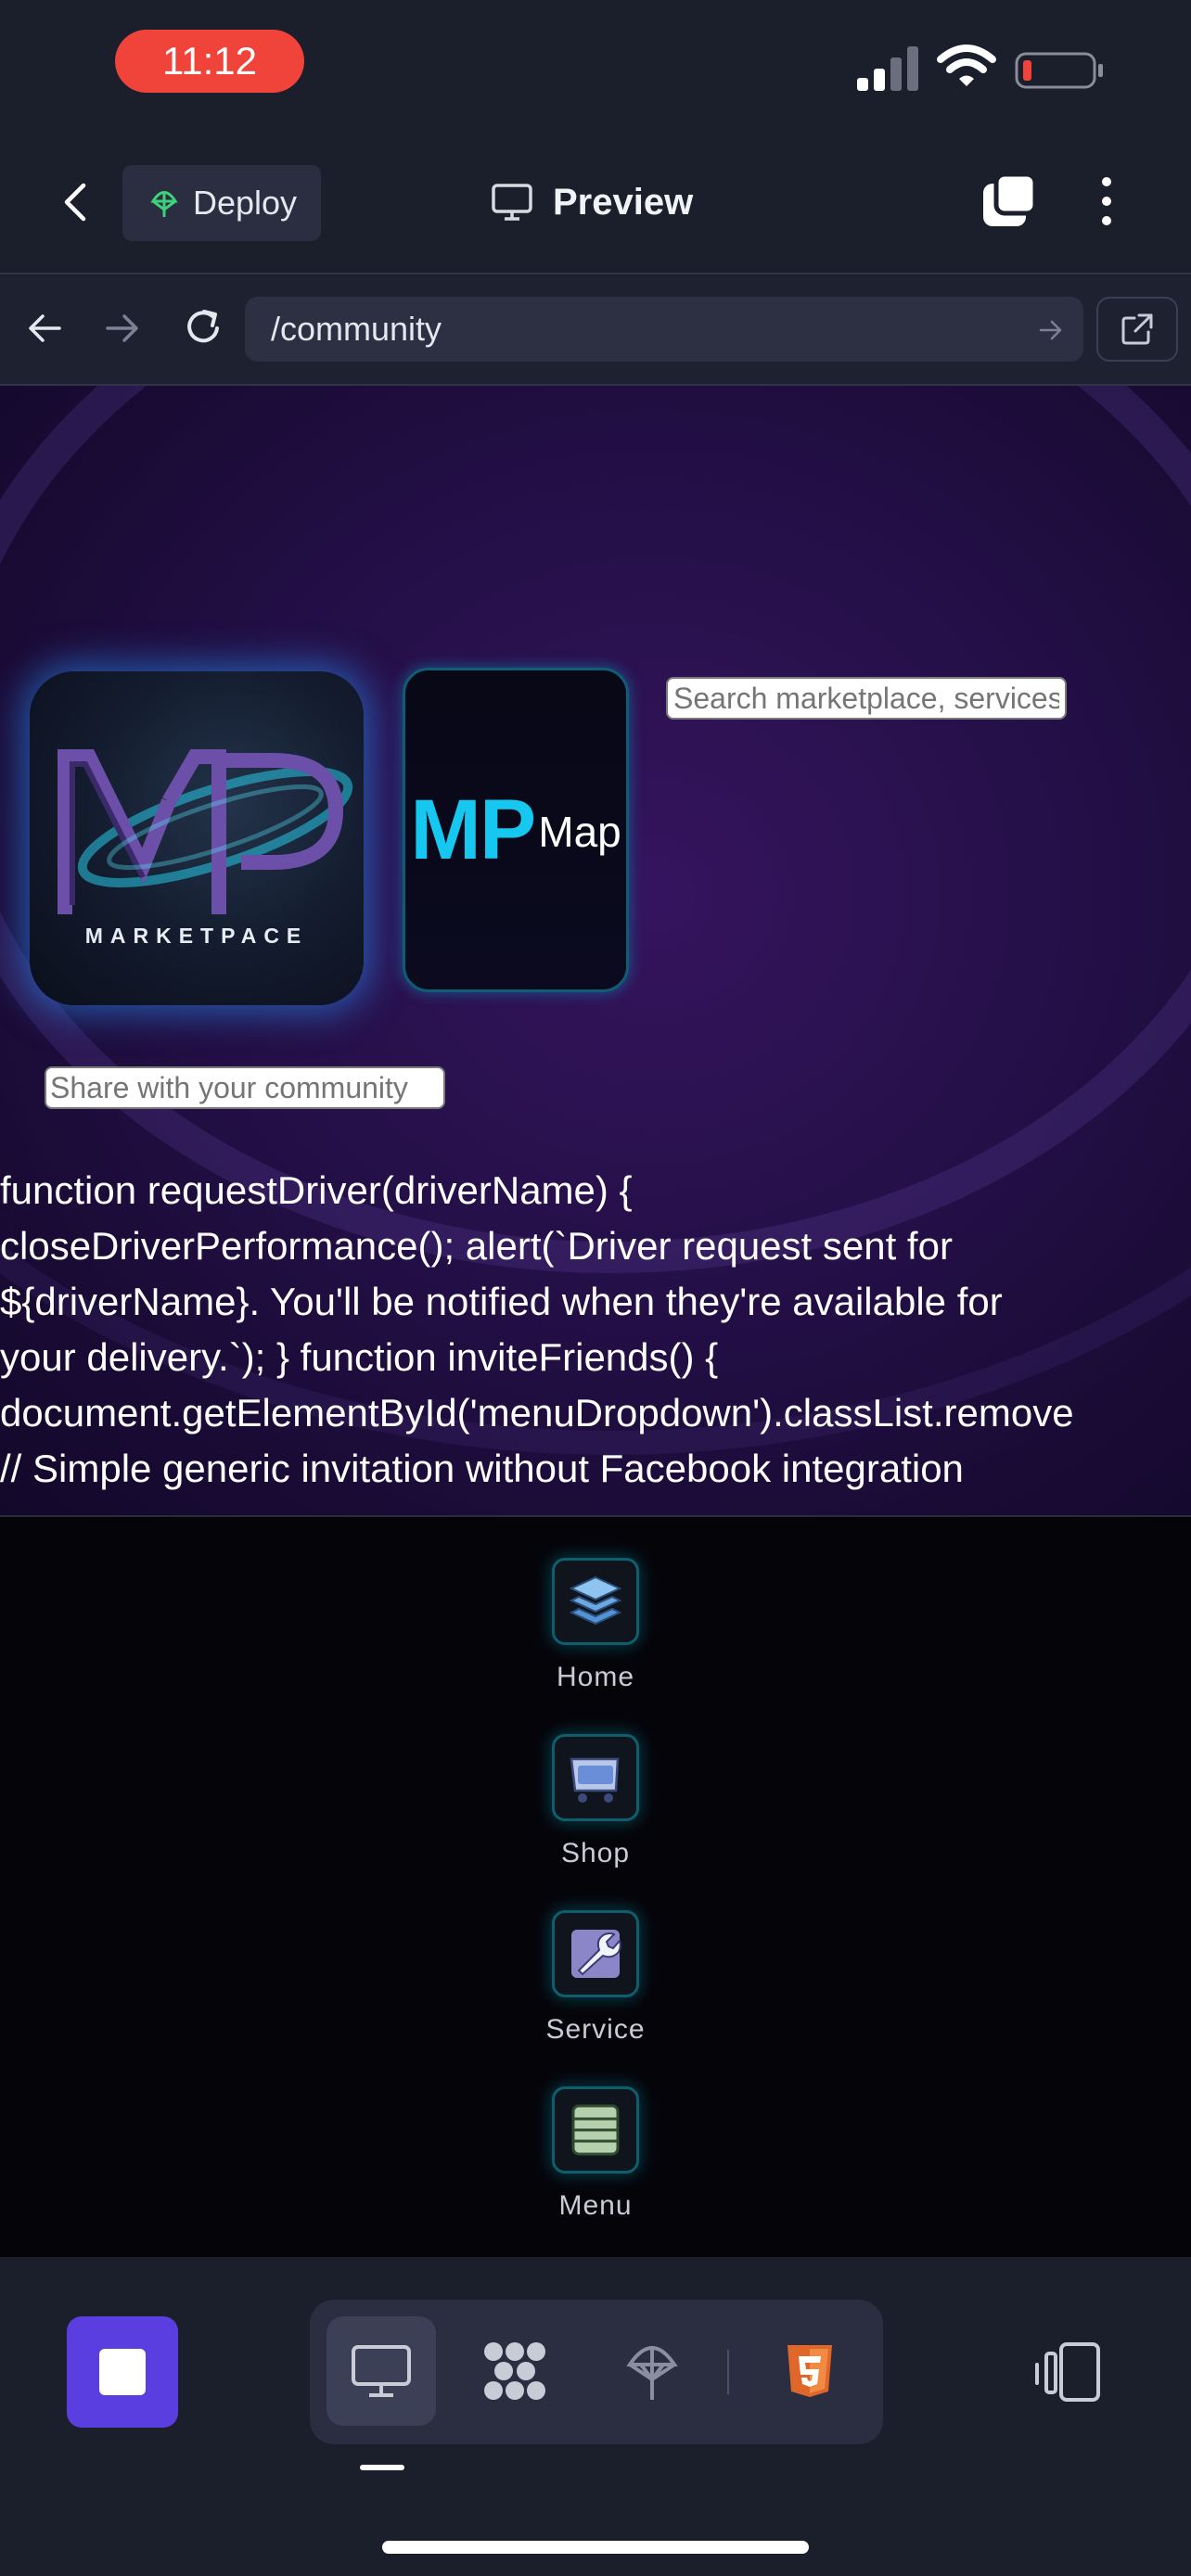  What do you see at coordinates (203, 328) in the screenshot?
I see `reload-icon` at bounding box center [203, 328].